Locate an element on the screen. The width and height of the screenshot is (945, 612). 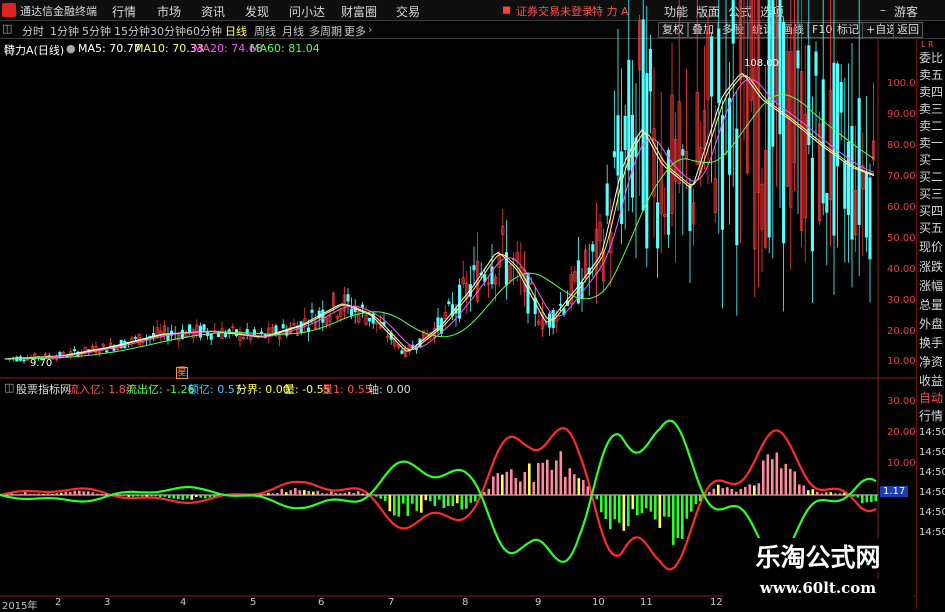
menu-item-faxian: 发现 is located at coordinates (257, 11).